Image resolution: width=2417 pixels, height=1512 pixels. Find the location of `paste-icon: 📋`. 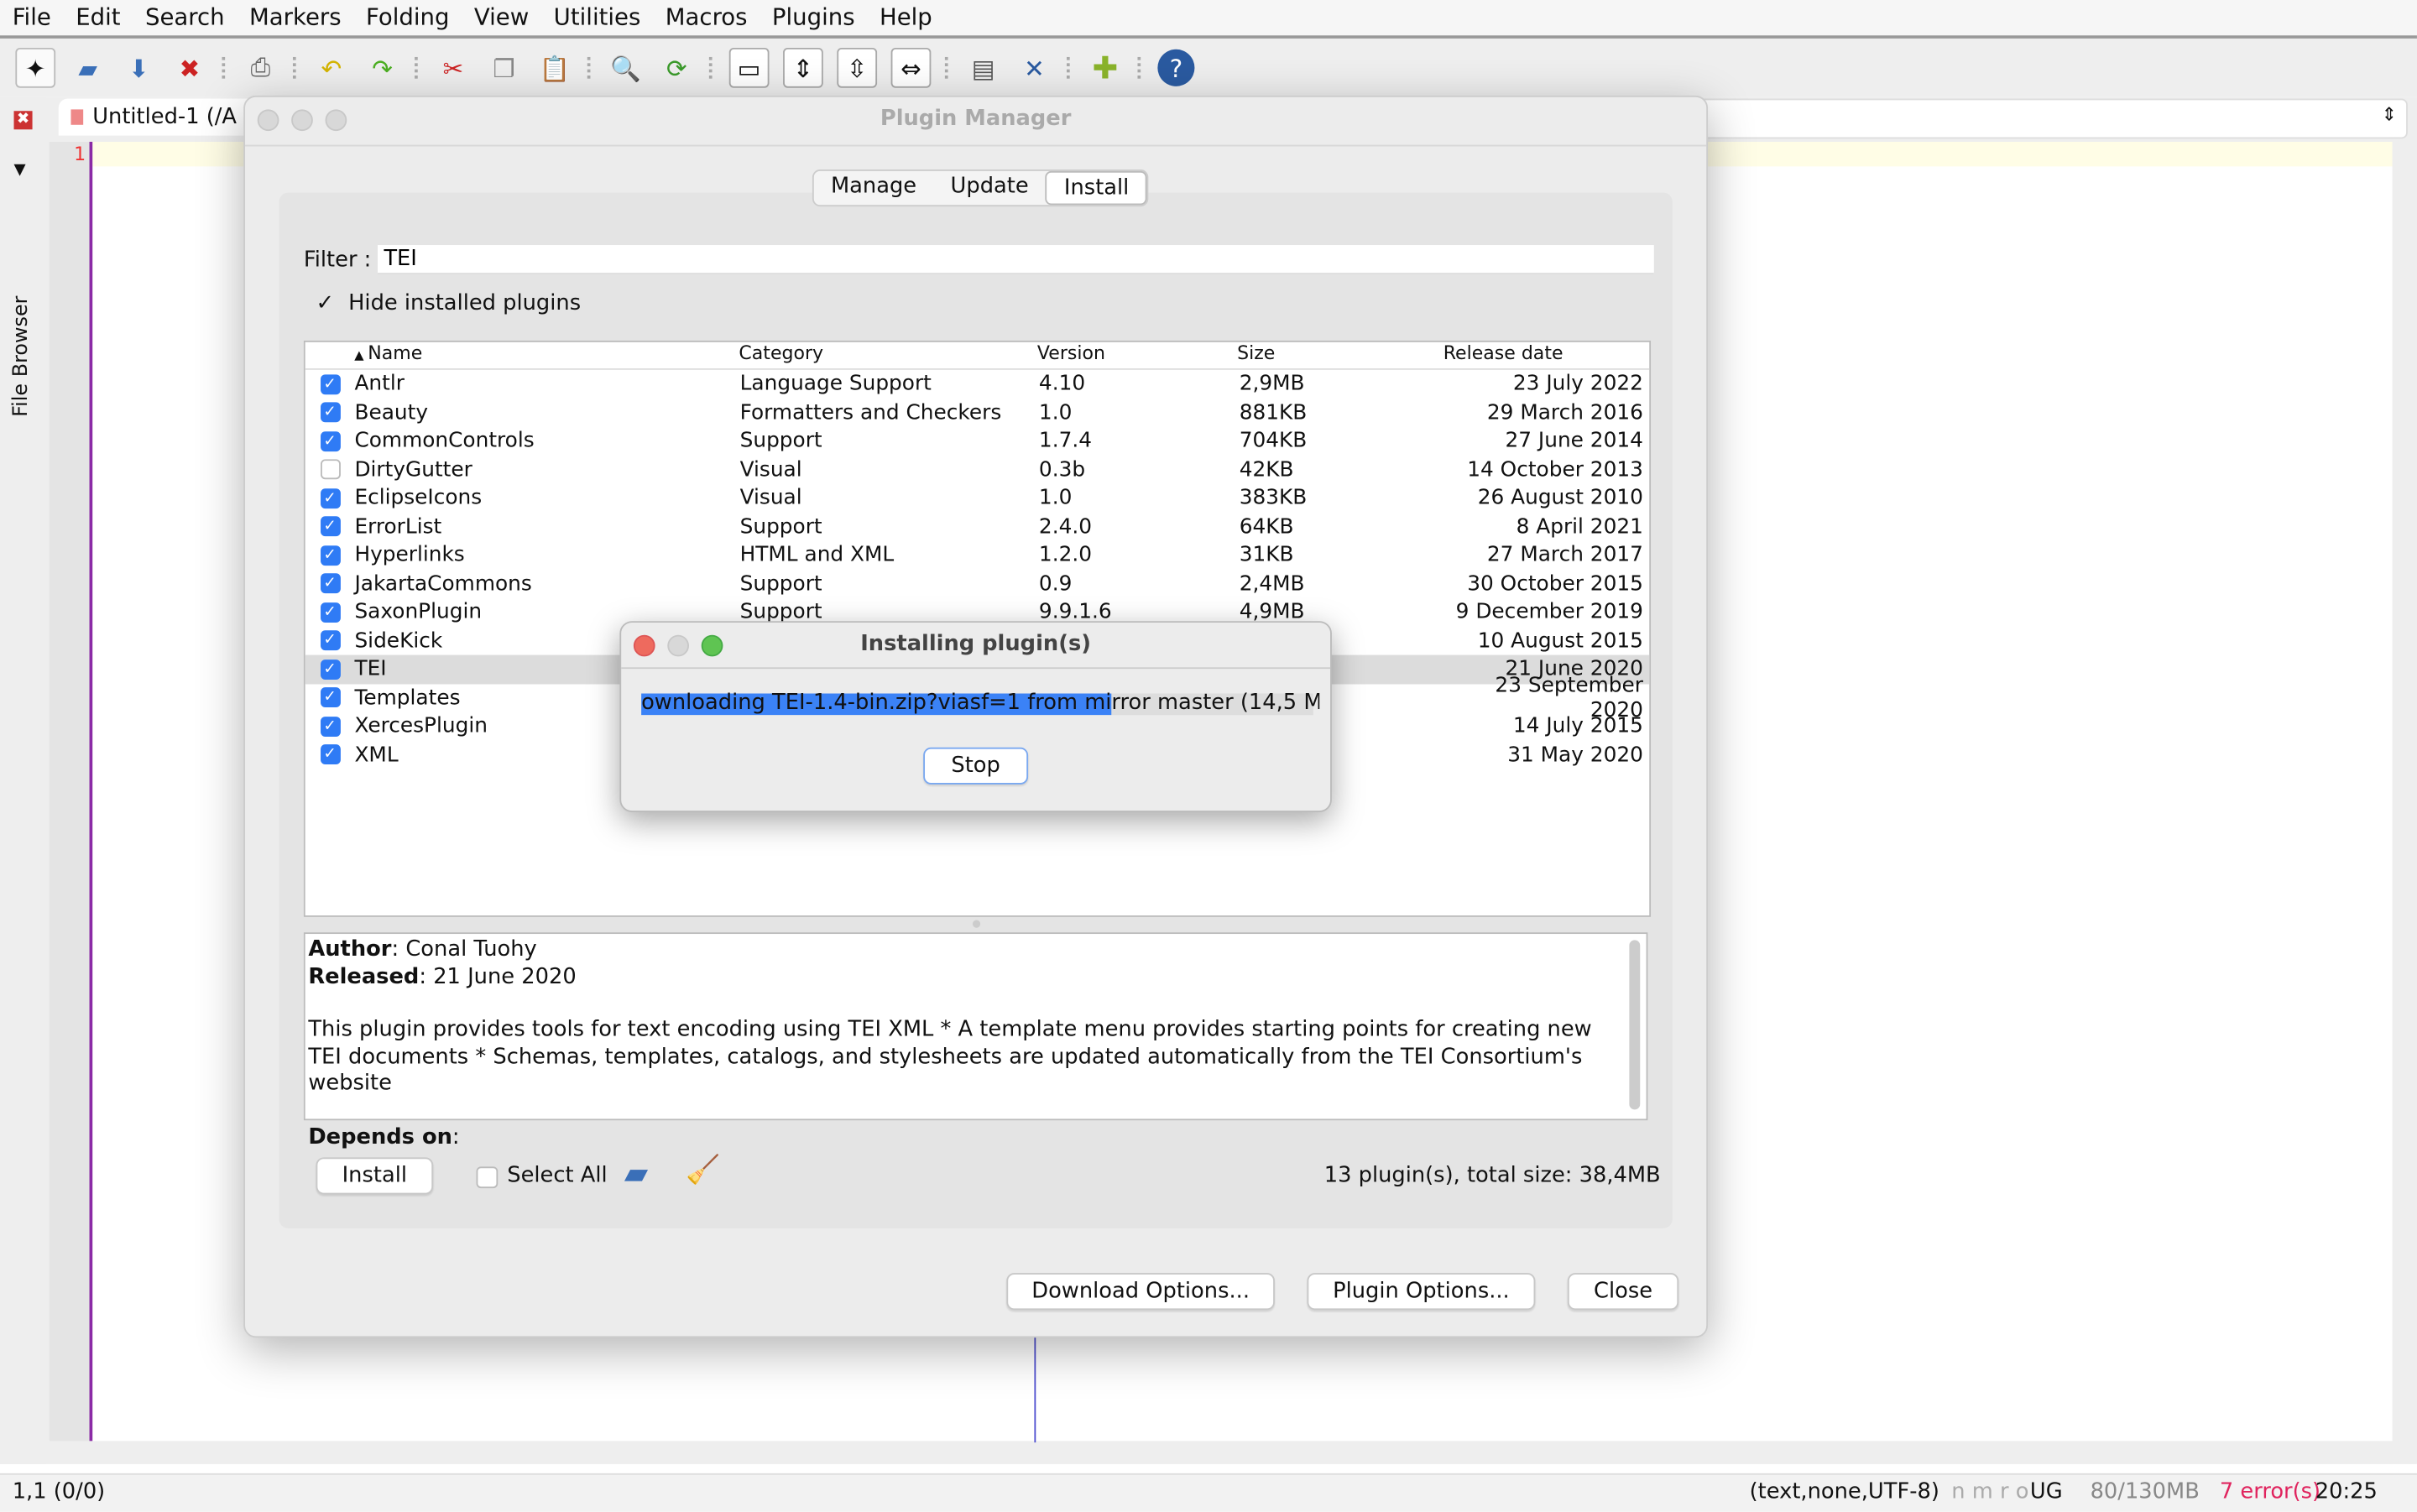

paste-icon: 📋 is located at coordinates (554, 68).